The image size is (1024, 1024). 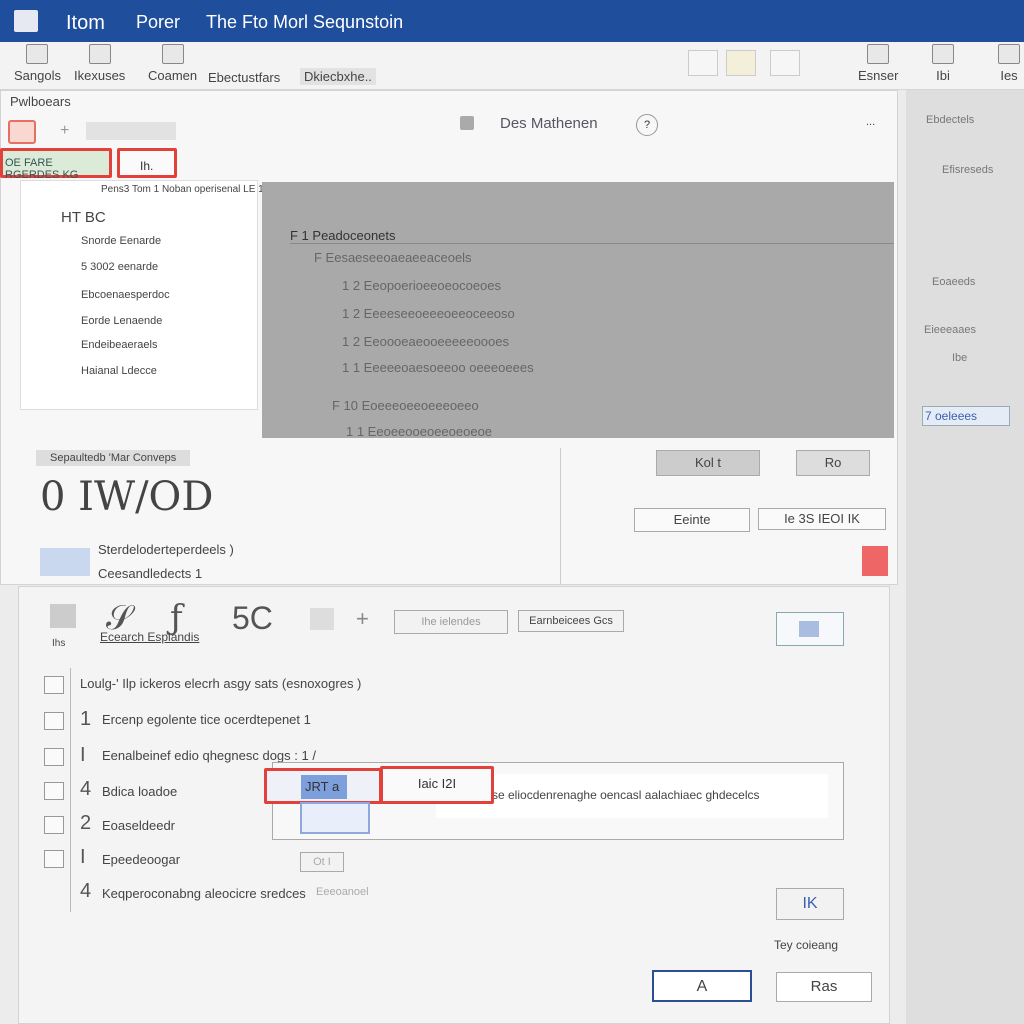 I want to click on ribbon-button-right-2: Ibi, so click(x=943, y=63).